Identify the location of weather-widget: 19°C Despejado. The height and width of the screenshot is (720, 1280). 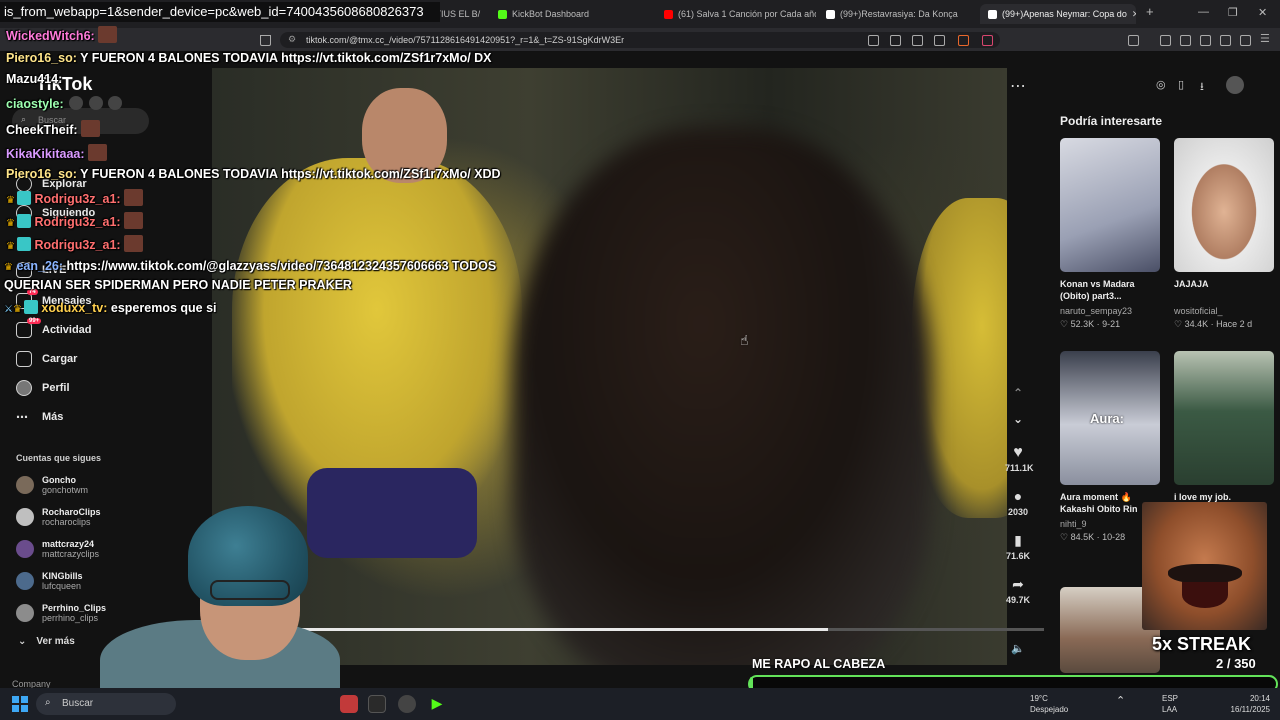
(1049, 704).